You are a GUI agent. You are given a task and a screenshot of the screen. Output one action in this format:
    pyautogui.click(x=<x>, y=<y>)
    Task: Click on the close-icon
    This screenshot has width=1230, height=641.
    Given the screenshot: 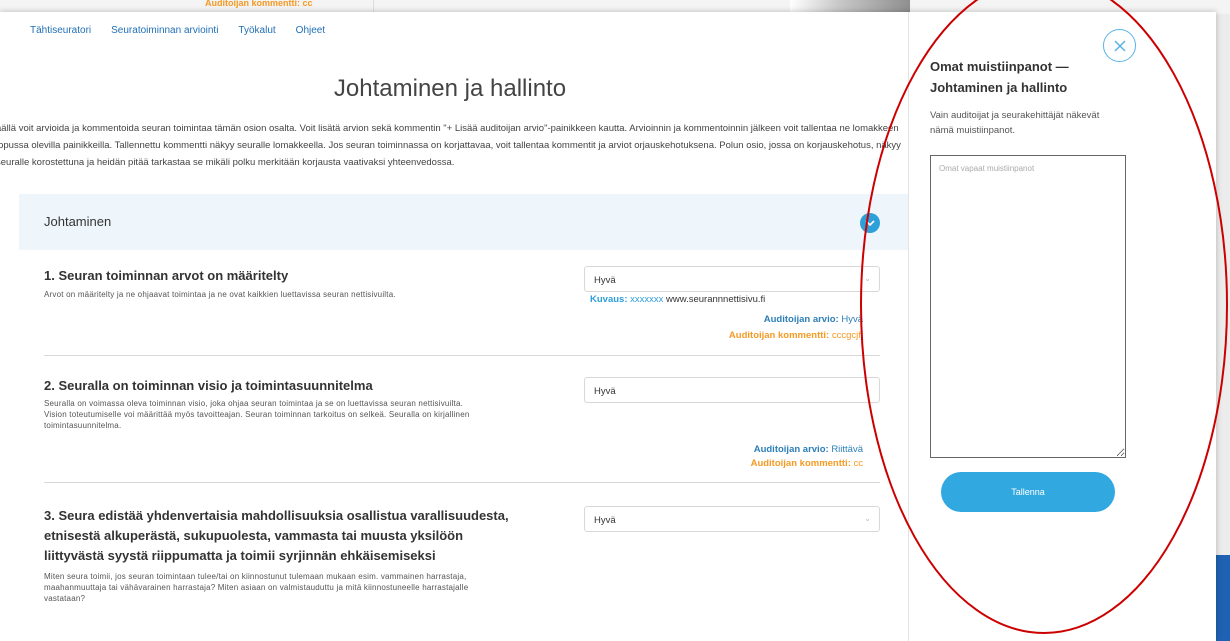 What is the action you would take?
    pyautogui.click(x=1119, y=45)
    